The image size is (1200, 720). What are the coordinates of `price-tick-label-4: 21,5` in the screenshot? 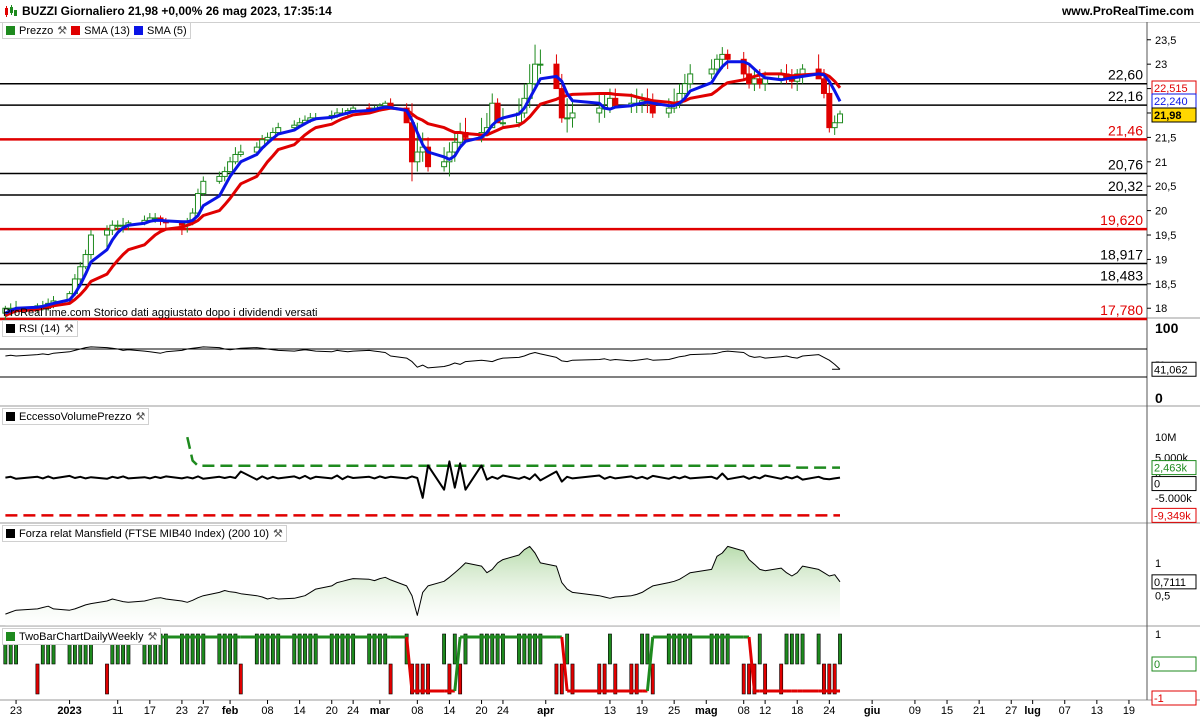 It's located at (1165, 138).